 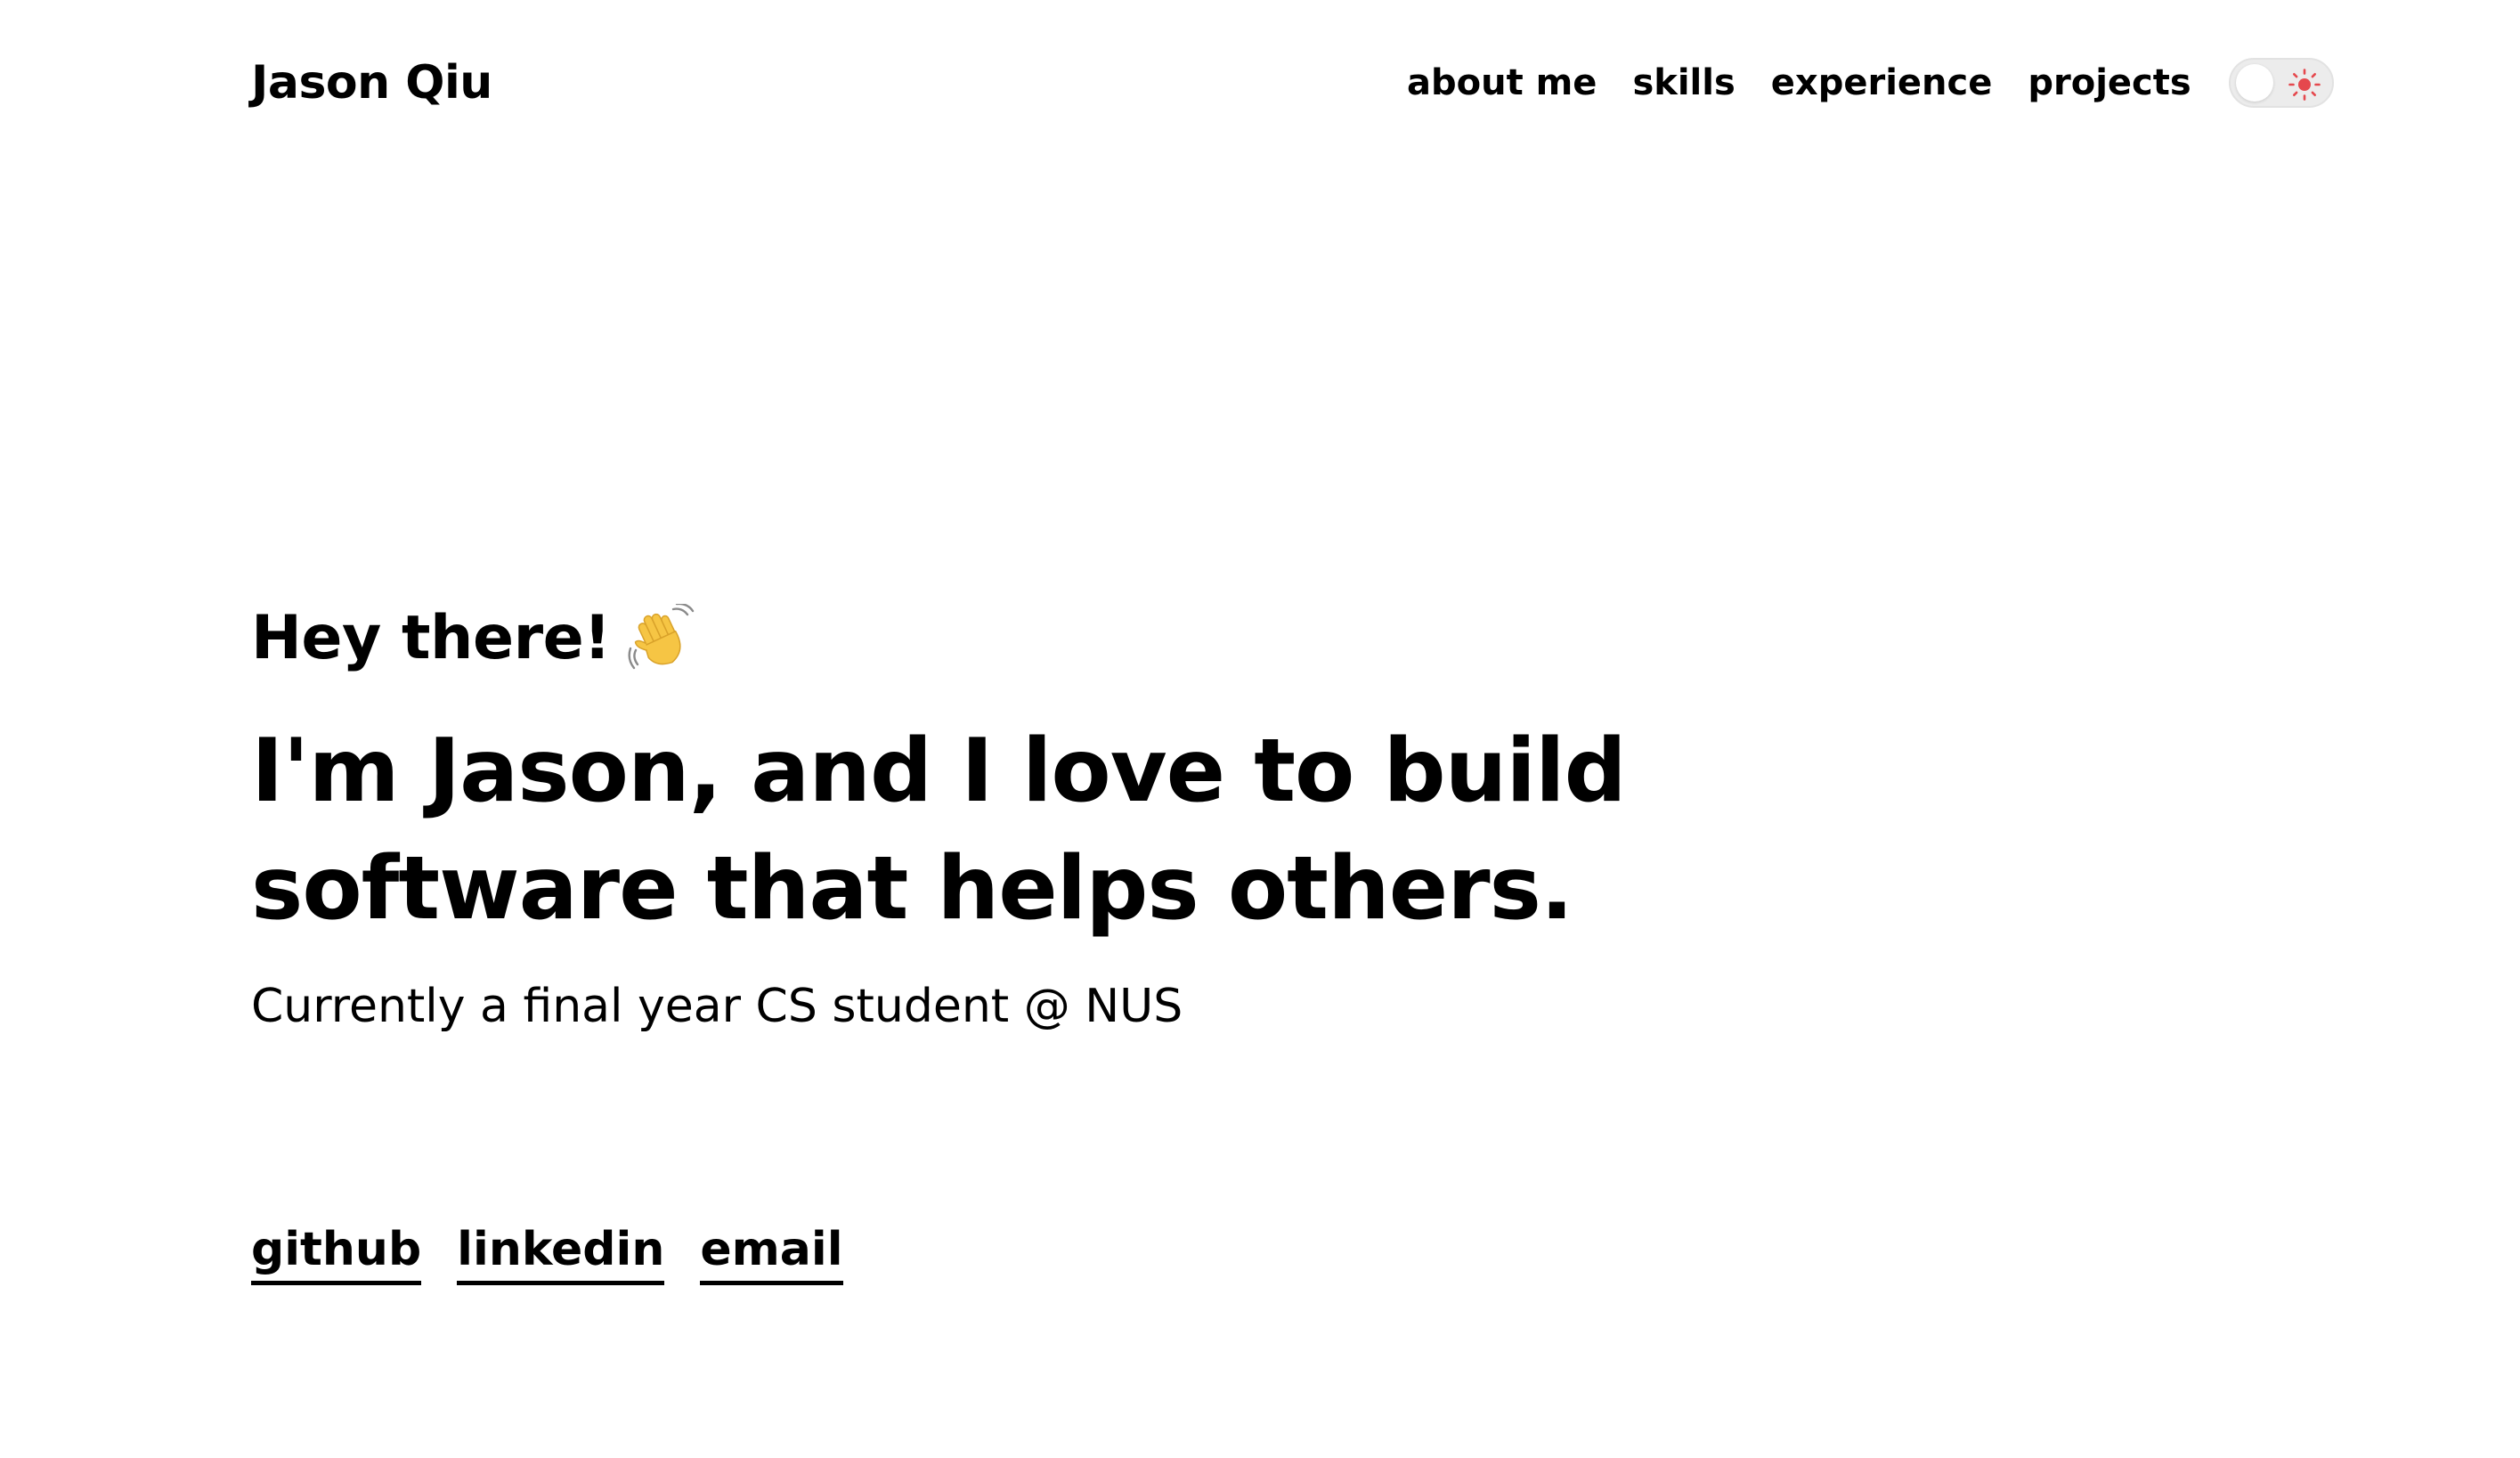 I want to click on waving-hand-icon, so click(x=661, y=637).